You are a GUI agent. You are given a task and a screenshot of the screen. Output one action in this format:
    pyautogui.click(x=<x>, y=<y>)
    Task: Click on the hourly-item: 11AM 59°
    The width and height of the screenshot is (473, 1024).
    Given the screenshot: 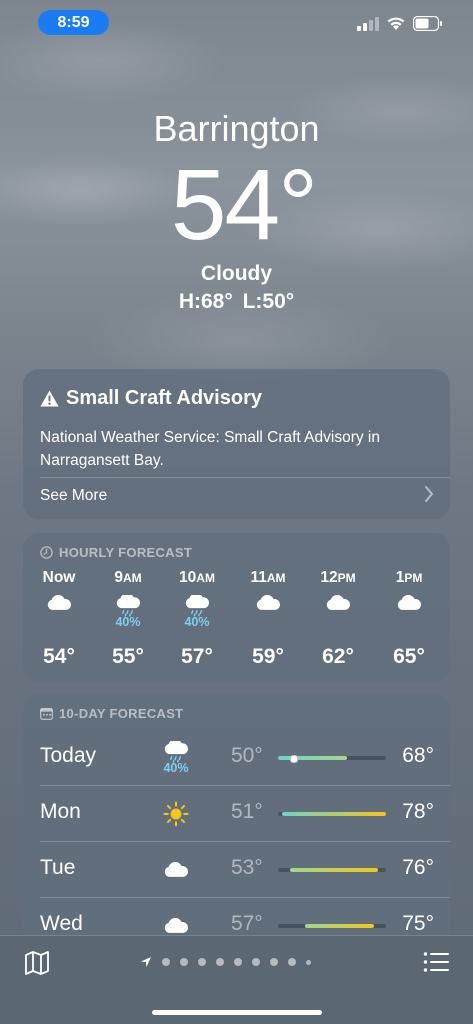 What is the action you would take?
    pyautogui.click(x=268, y=618)
    